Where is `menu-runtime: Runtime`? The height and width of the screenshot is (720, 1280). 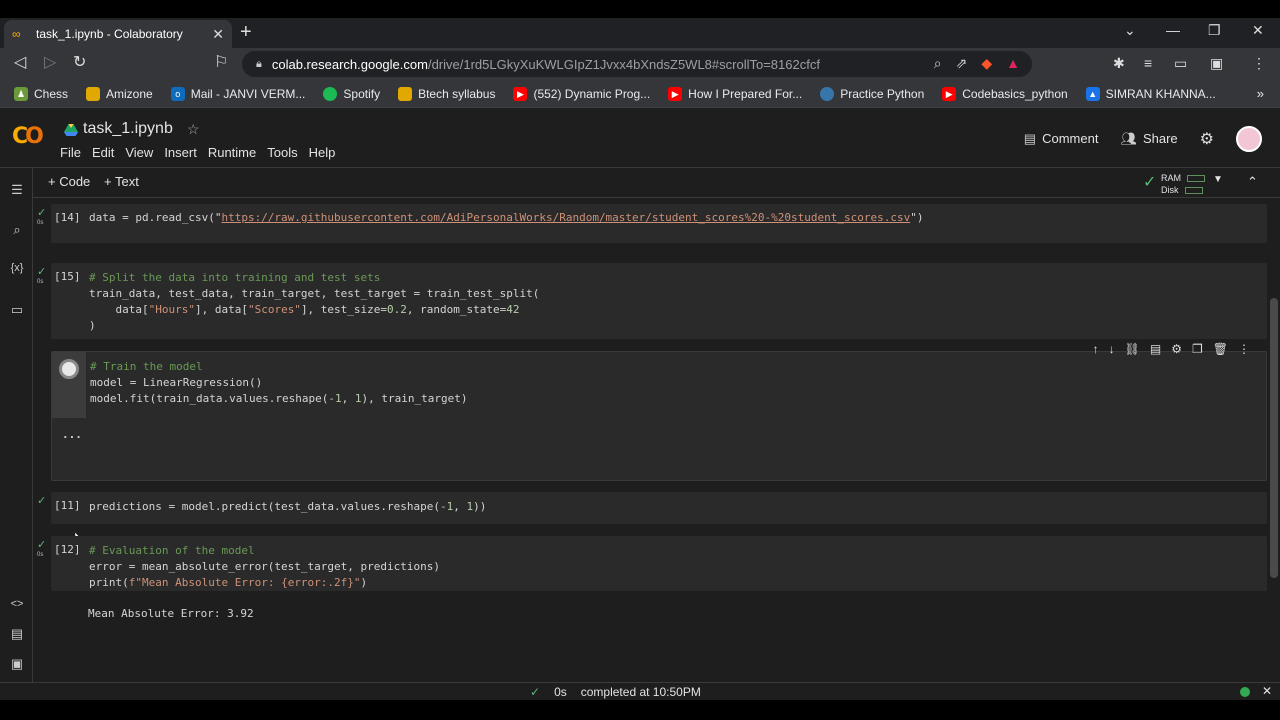 menu-runtime: Runtime is located at coordinates (232, 152).